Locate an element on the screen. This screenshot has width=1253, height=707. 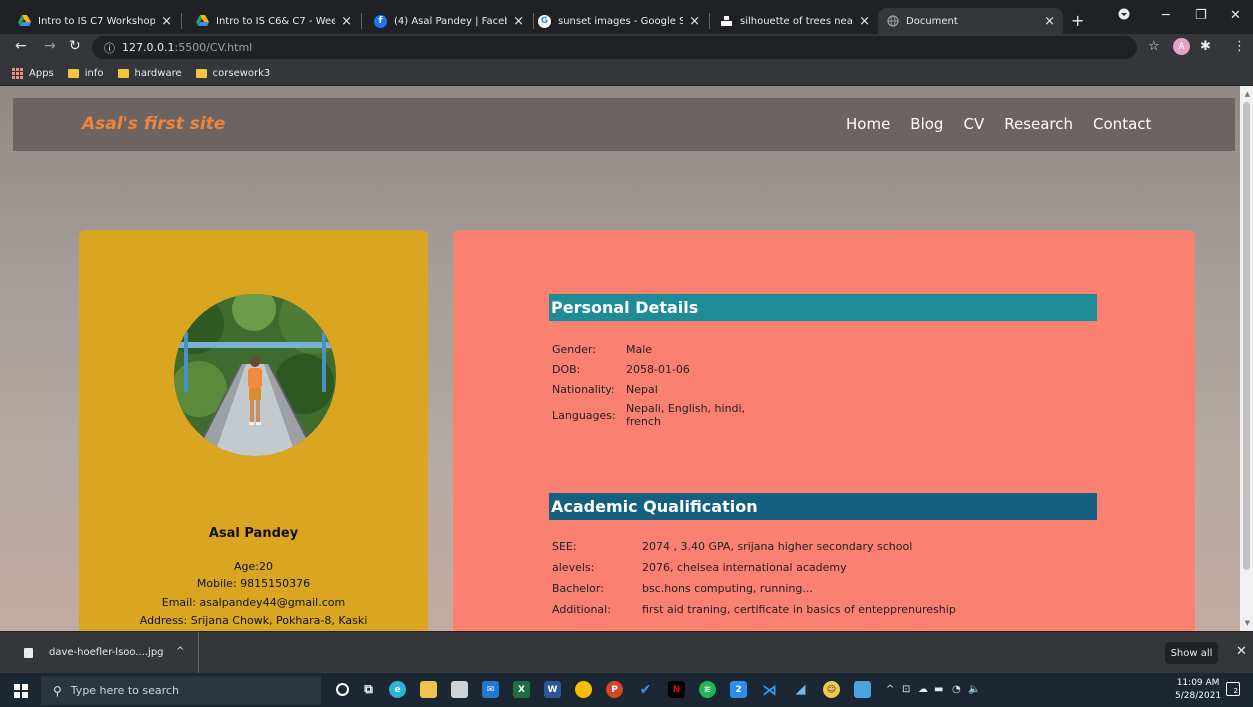
files-icon: 2 is located at coordinates (738, 689).